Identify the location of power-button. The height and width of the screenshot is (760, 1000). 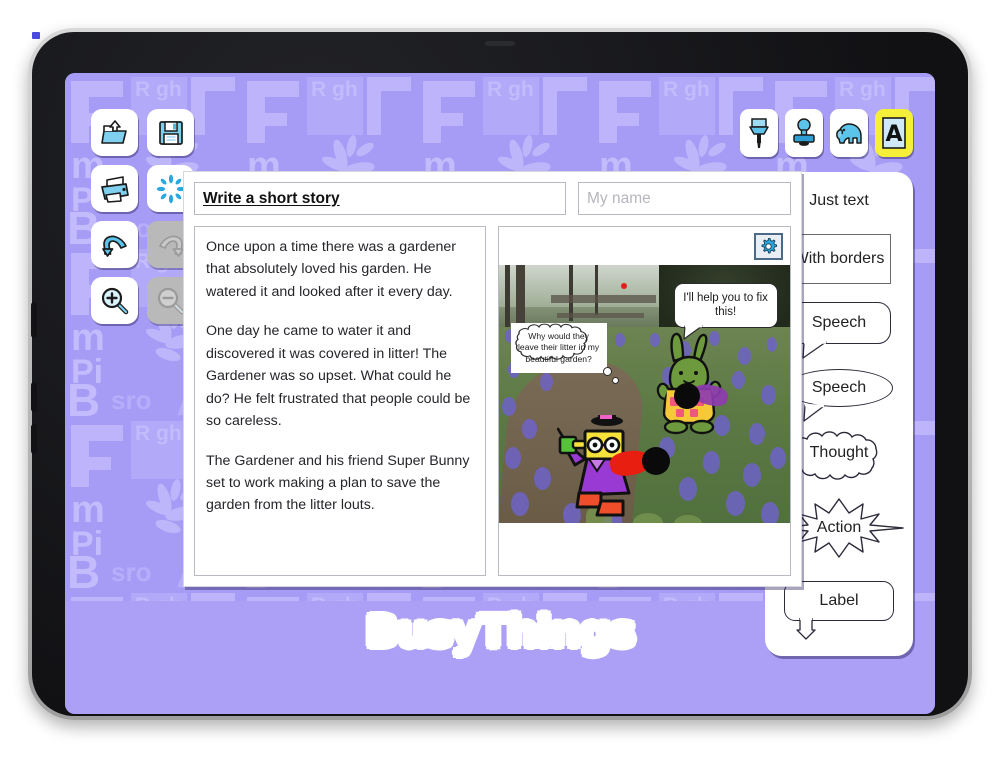
(34, 320).